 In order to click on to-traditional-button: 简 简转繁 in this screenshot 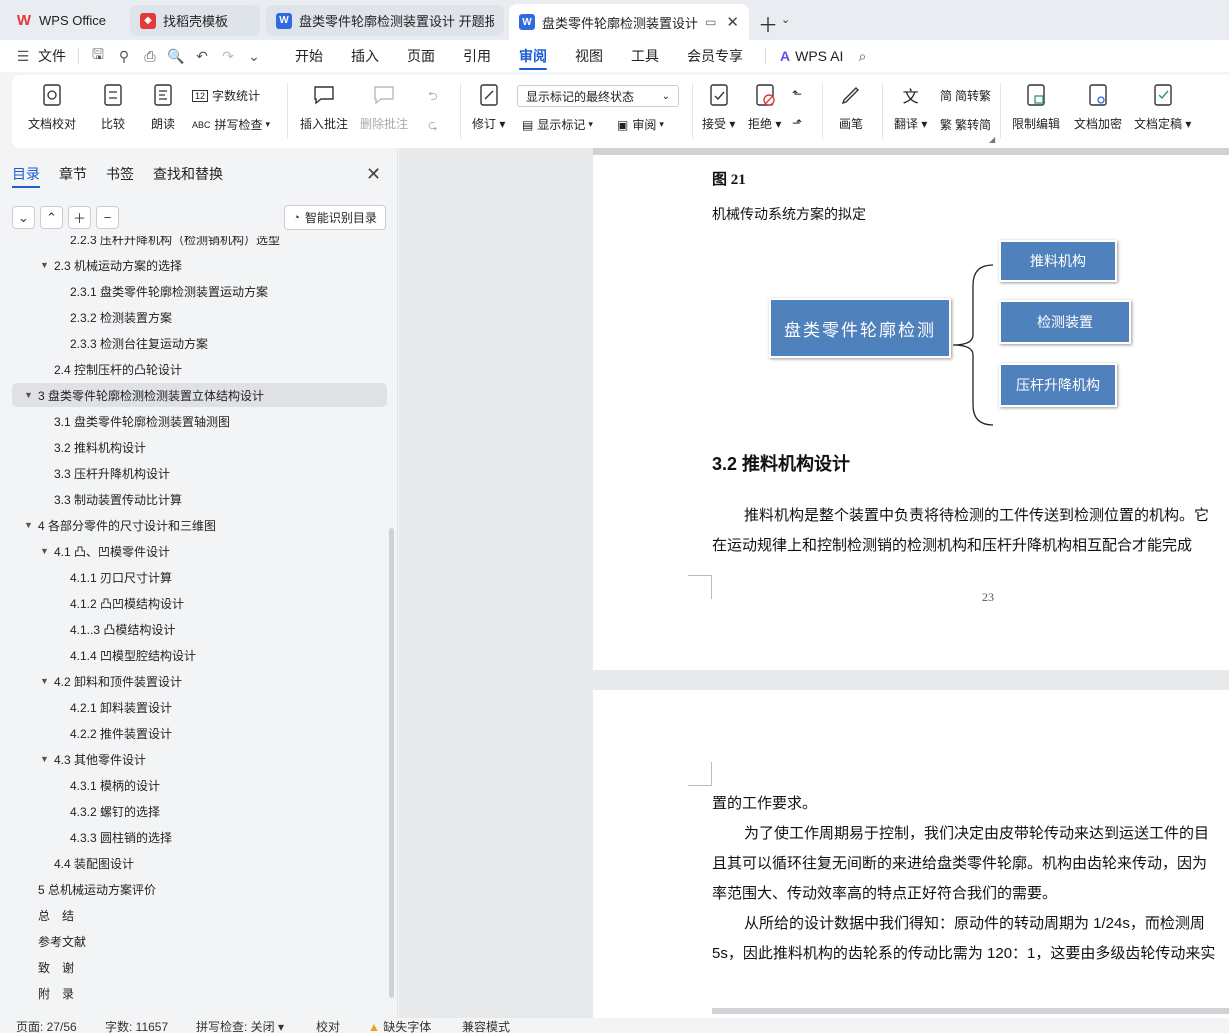, I will do `click(965, 95)`.